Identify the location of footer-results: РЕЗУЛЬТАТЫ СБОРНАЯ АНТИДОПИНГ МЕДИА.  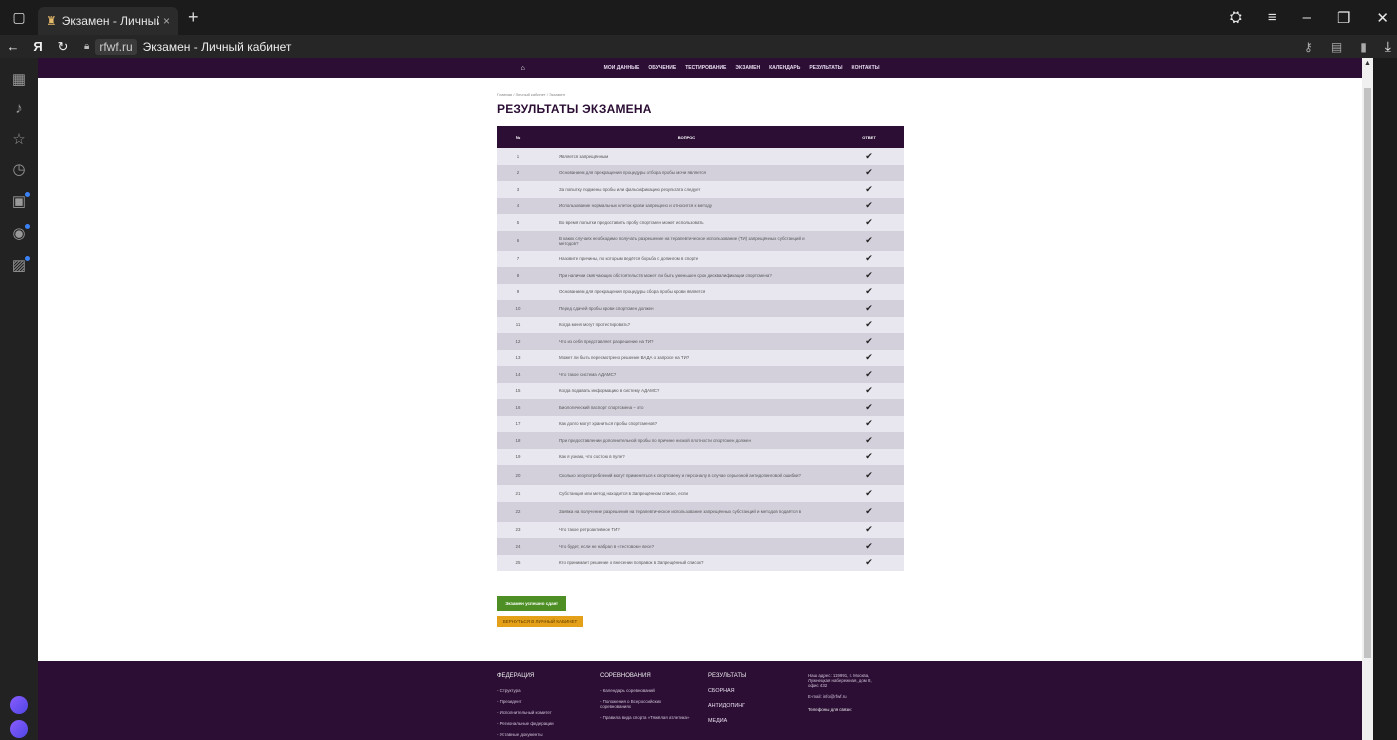
(727, 703).